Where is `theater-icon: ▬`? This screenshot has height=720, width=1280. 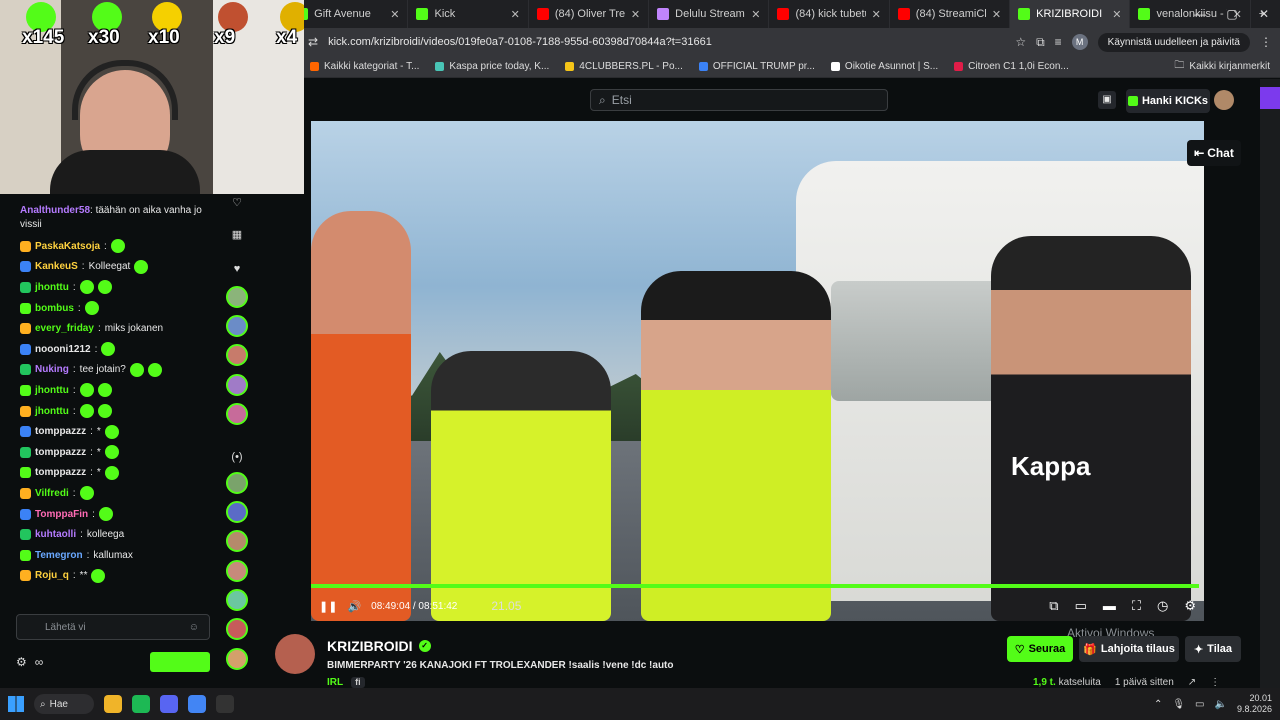
theater-icon: ▬ is located at coordinates (1109, 606).